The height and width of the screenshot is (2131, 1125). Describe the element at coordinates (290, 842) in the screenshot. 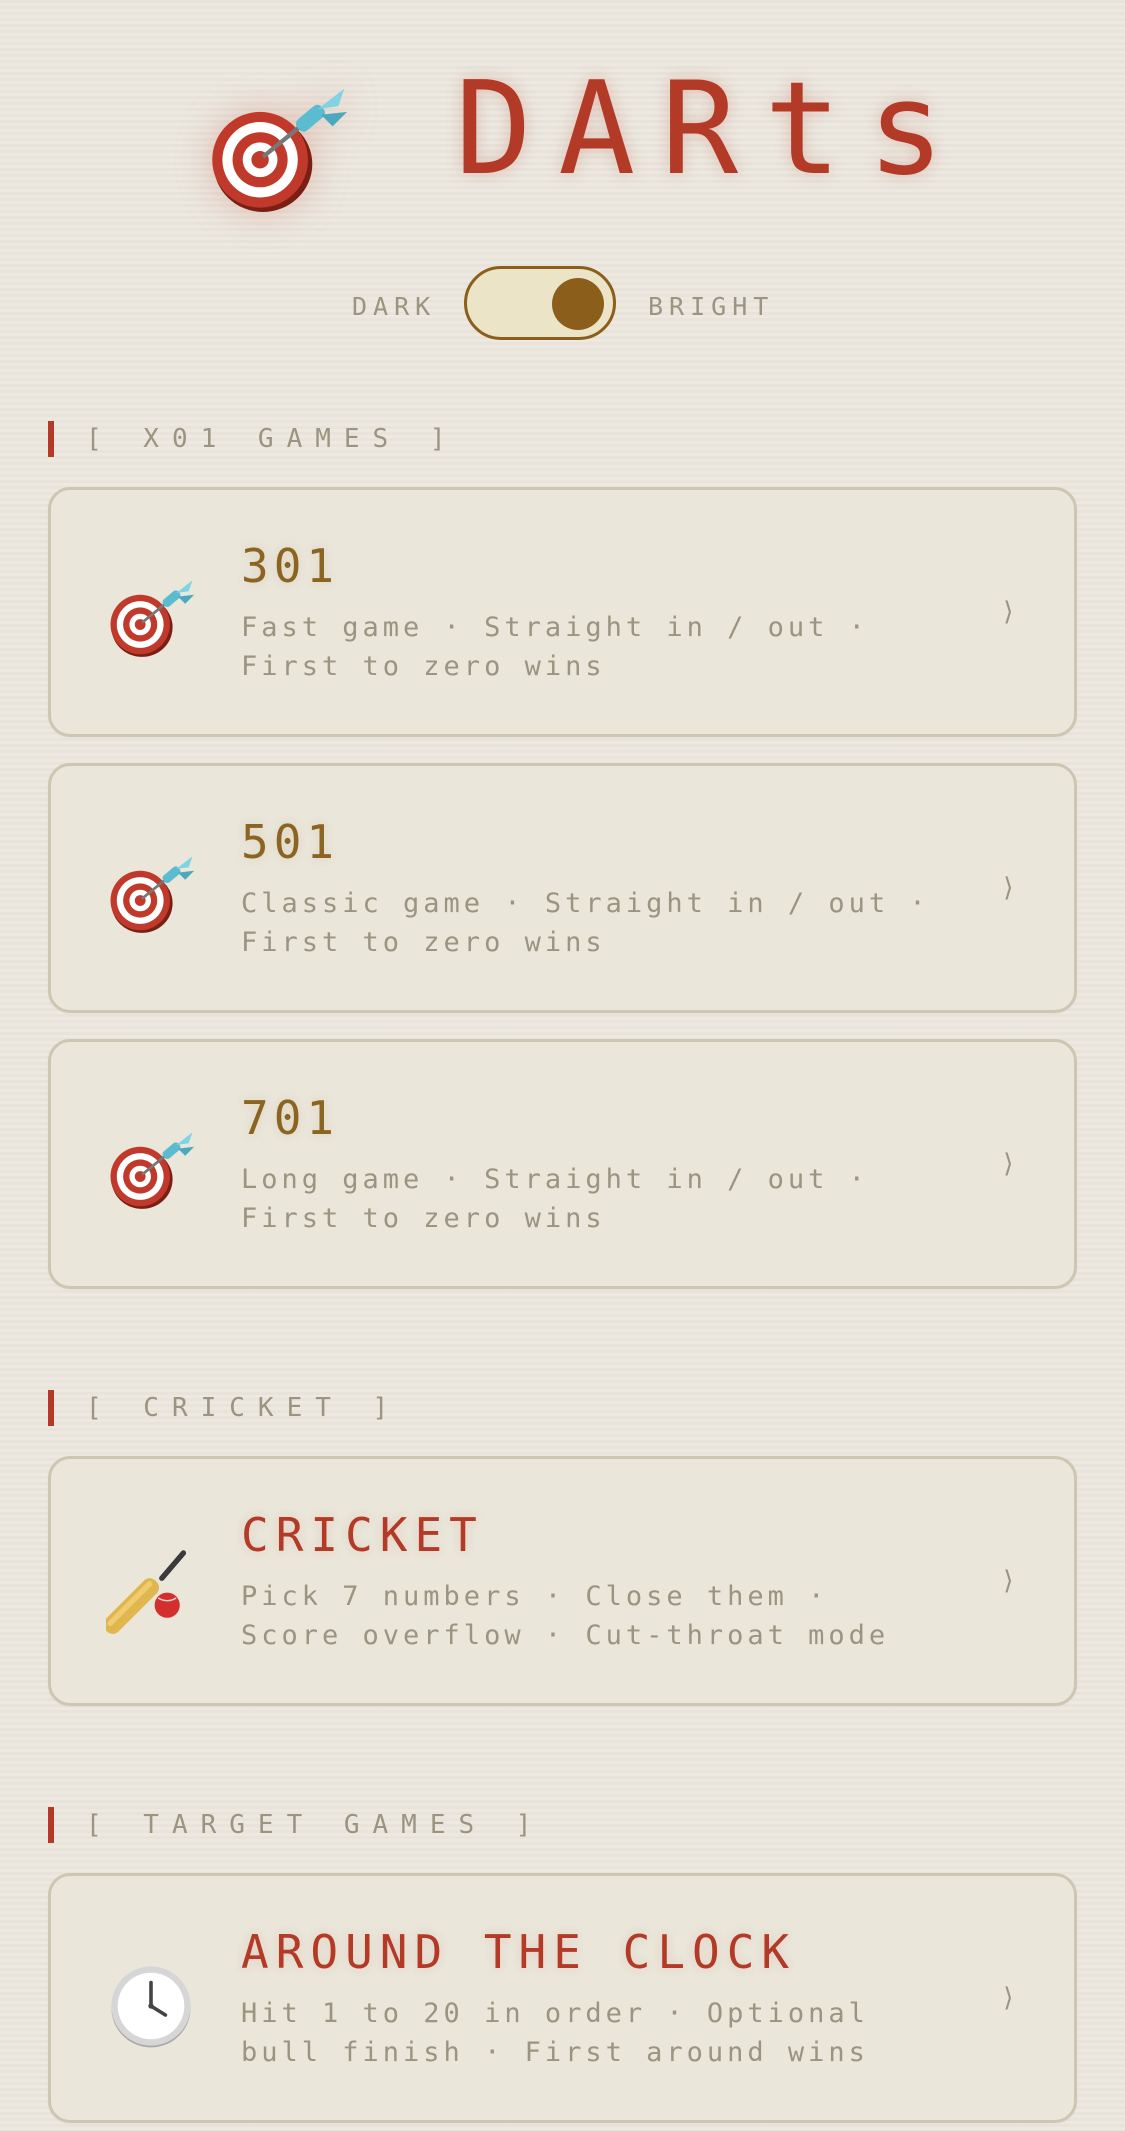

I see `game-title: 501` at that location.